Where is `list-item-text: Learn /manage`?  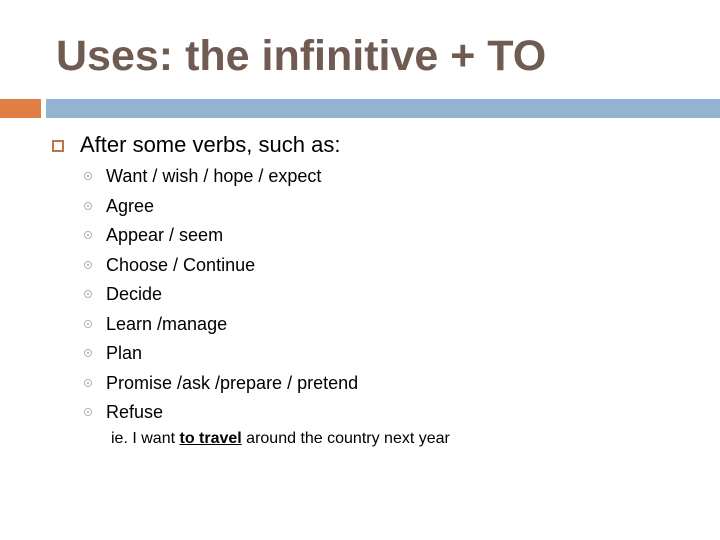 list-item-text: Learn /manage is located at coordinates (167, 323).